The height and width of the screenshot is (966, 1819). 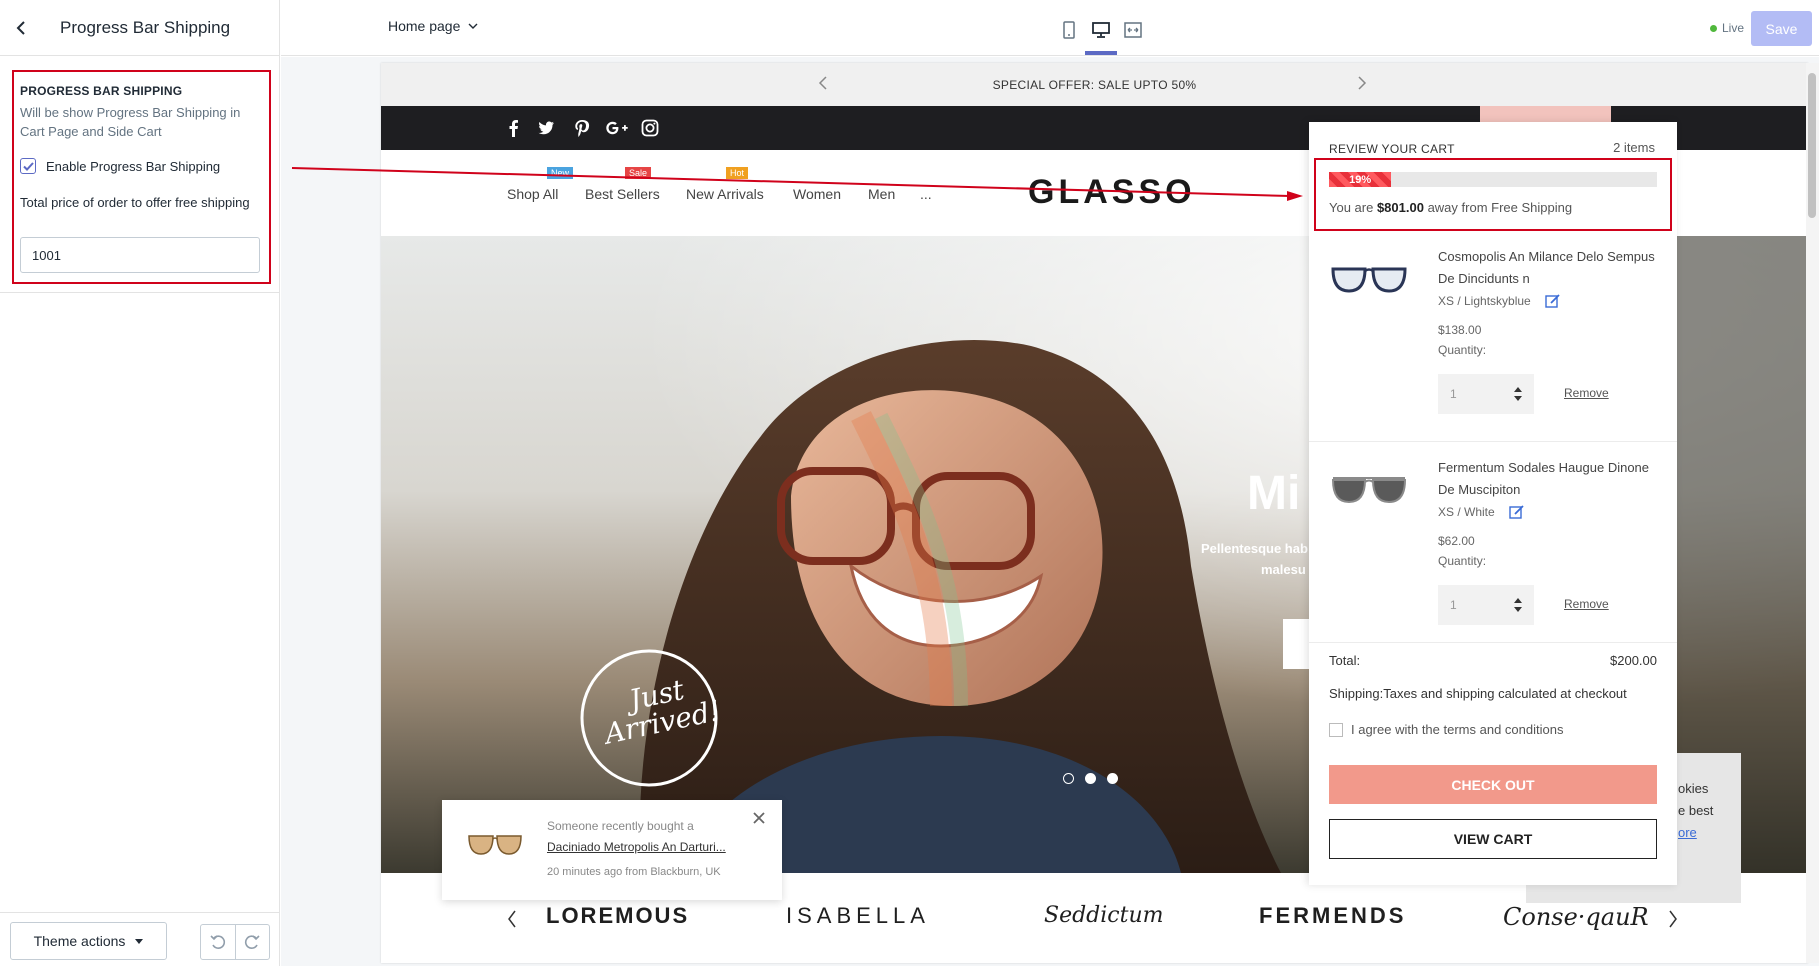 What do you see at coordinates (1332, 916) in the screenshot?
I see `brand-fermends: FERMENDS` at bounding box center [1332, 916].